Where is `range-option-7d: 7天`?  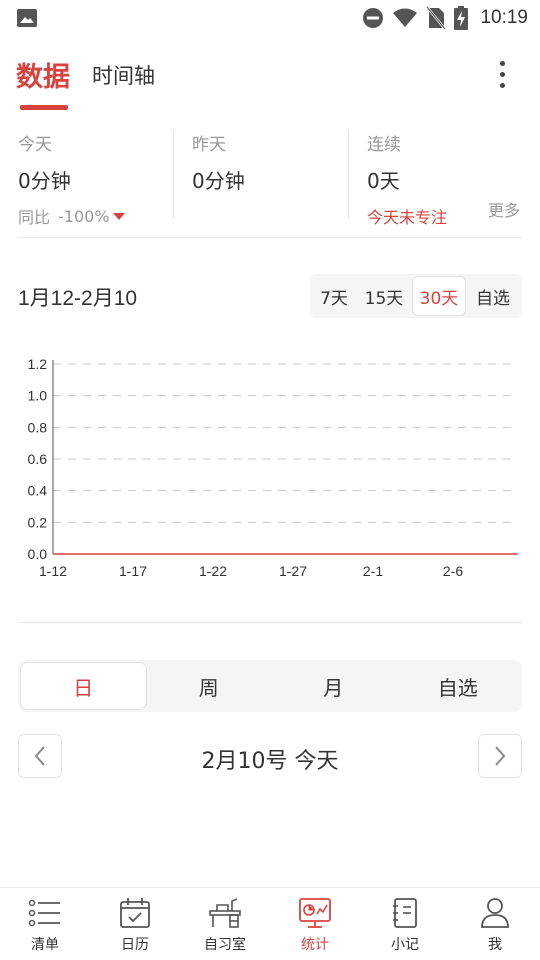 range-option-7d: 7天 is located at coordinates (334, 296).